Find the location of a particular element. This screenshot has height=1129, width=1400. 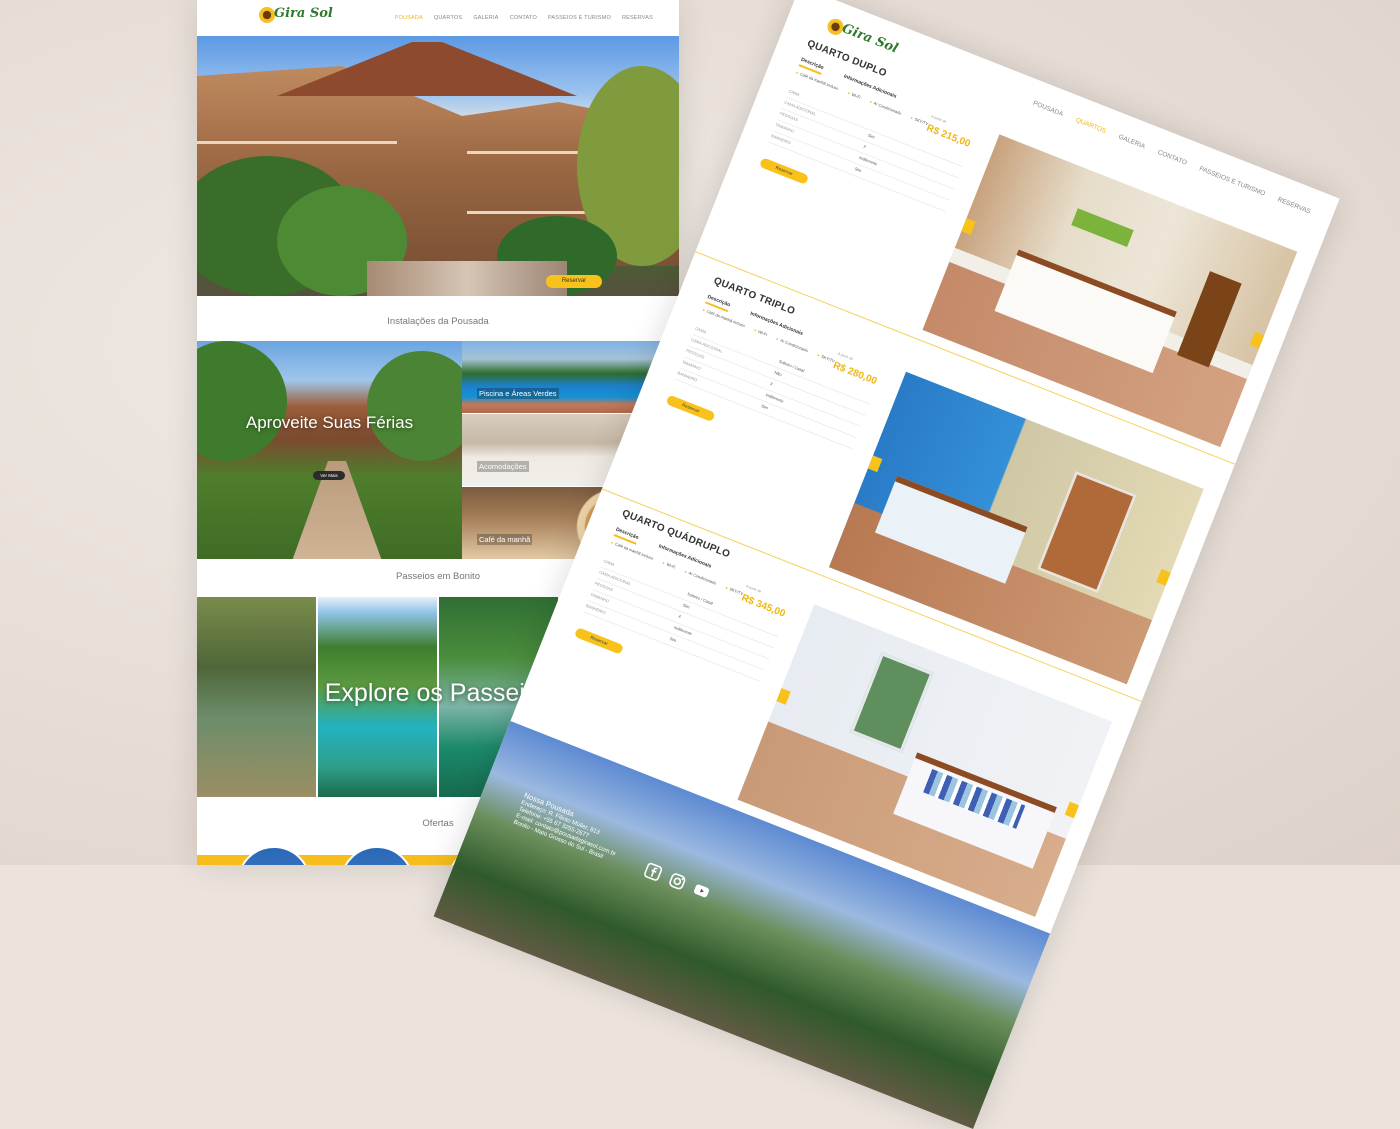

wall-art is located at coordinates (1102, 228).